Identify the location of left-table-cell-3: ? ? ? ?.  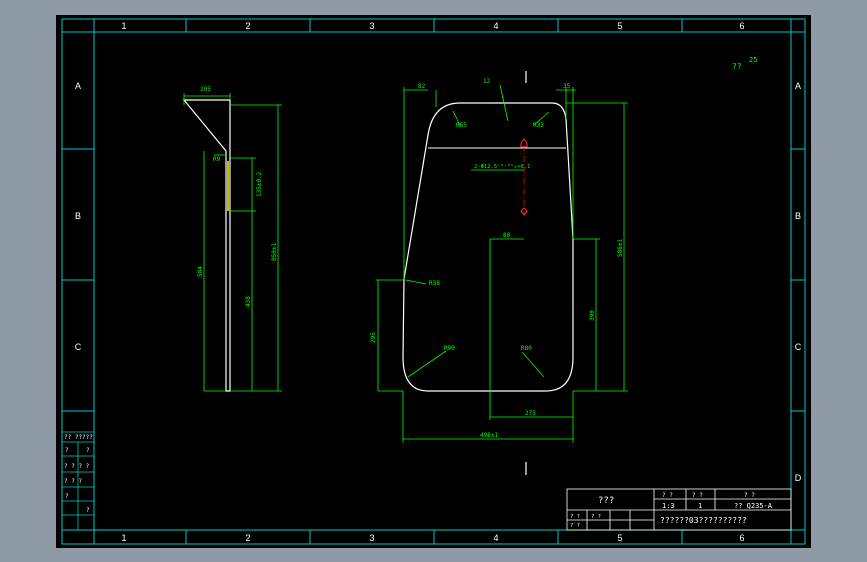
(77, 466).